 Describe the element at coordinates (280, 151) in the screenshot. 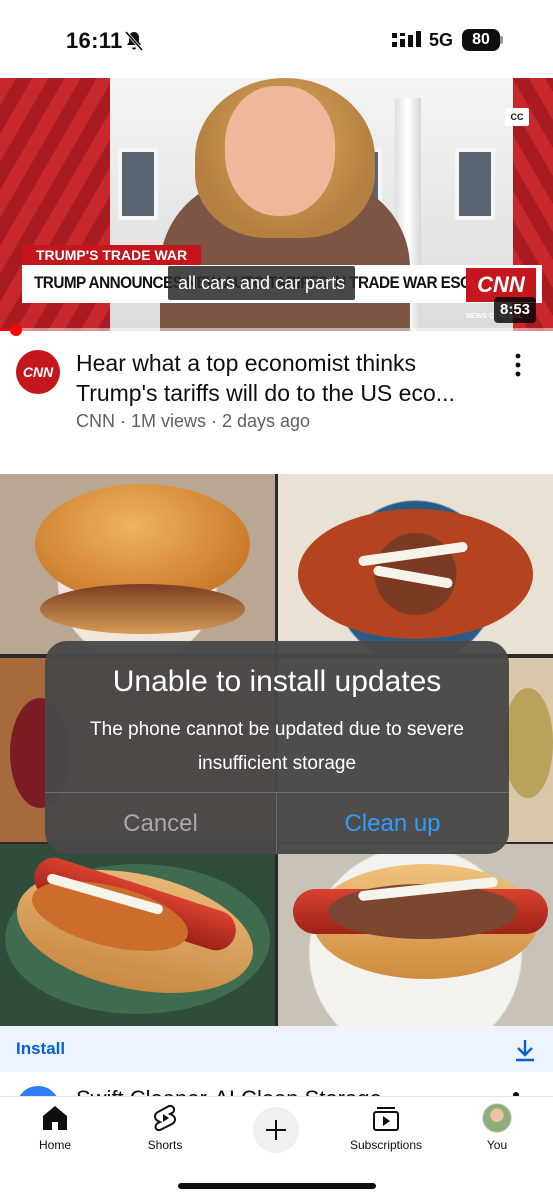

I see `anchor-face` at that location.